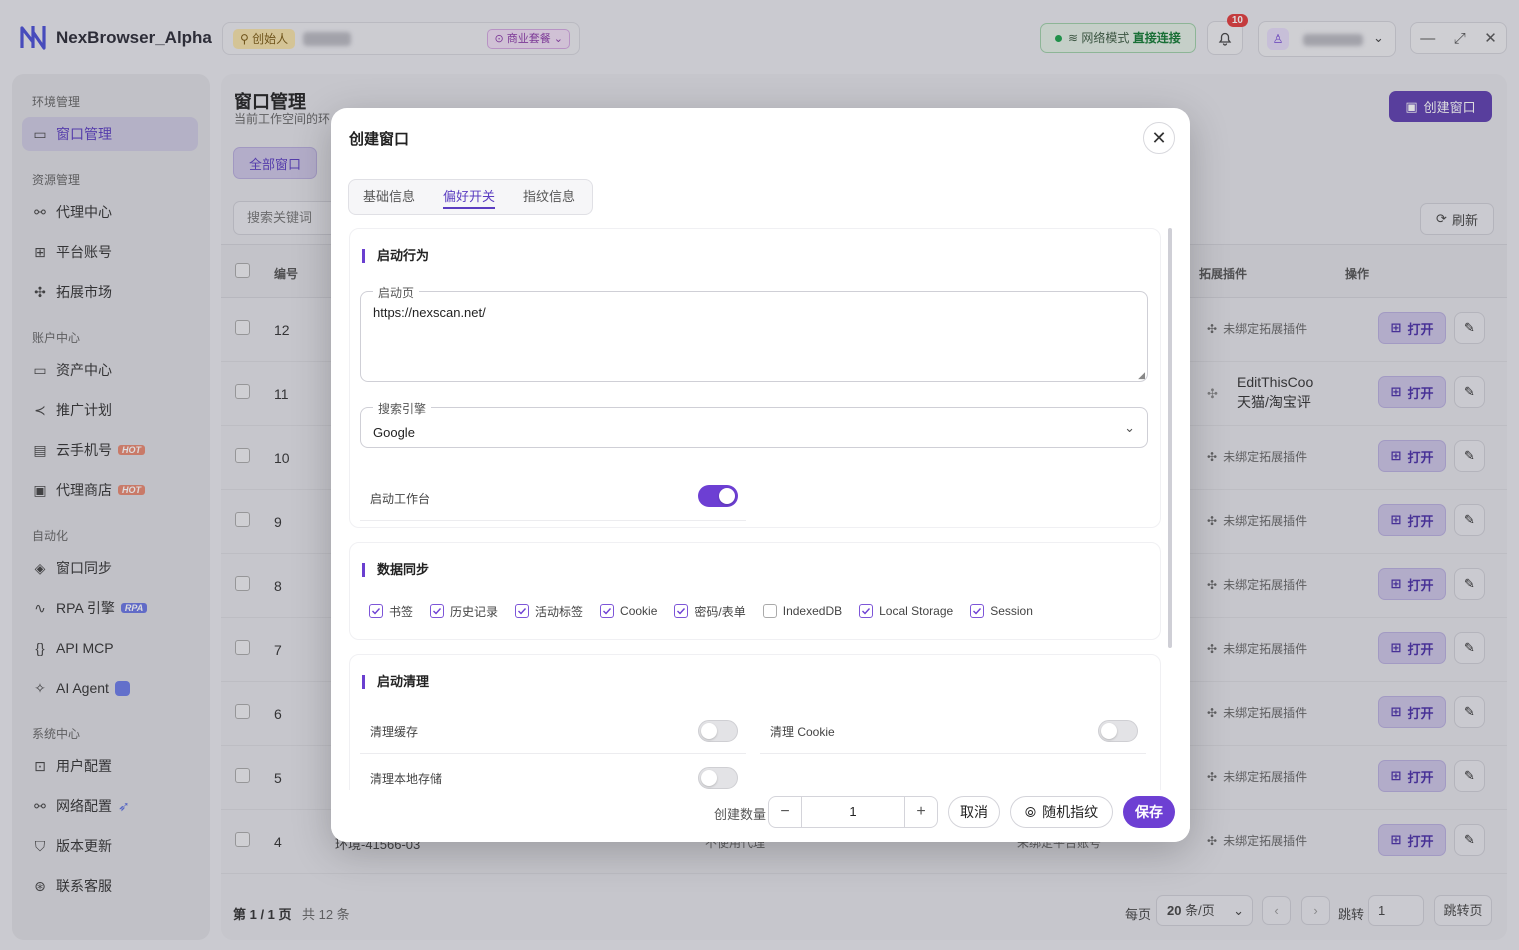  I want to click on data-sync-card: 数据同步, so click(755, 591).